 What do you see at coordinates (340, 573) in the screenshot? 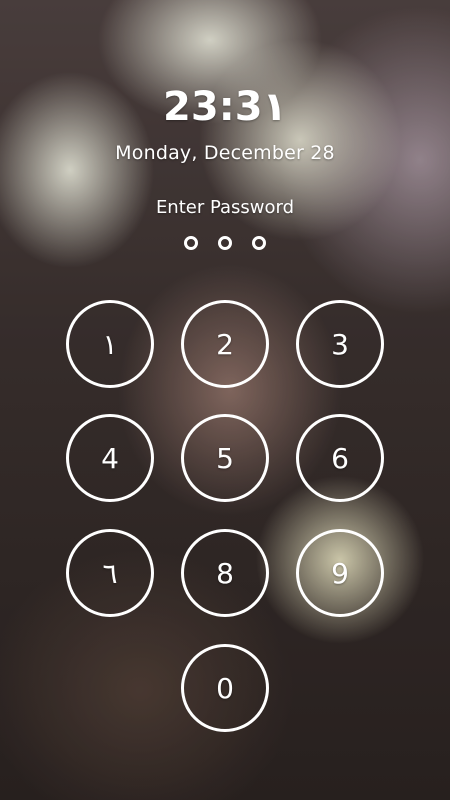
I see `keypad-key-9: 9` at bounding box center [340, 573].